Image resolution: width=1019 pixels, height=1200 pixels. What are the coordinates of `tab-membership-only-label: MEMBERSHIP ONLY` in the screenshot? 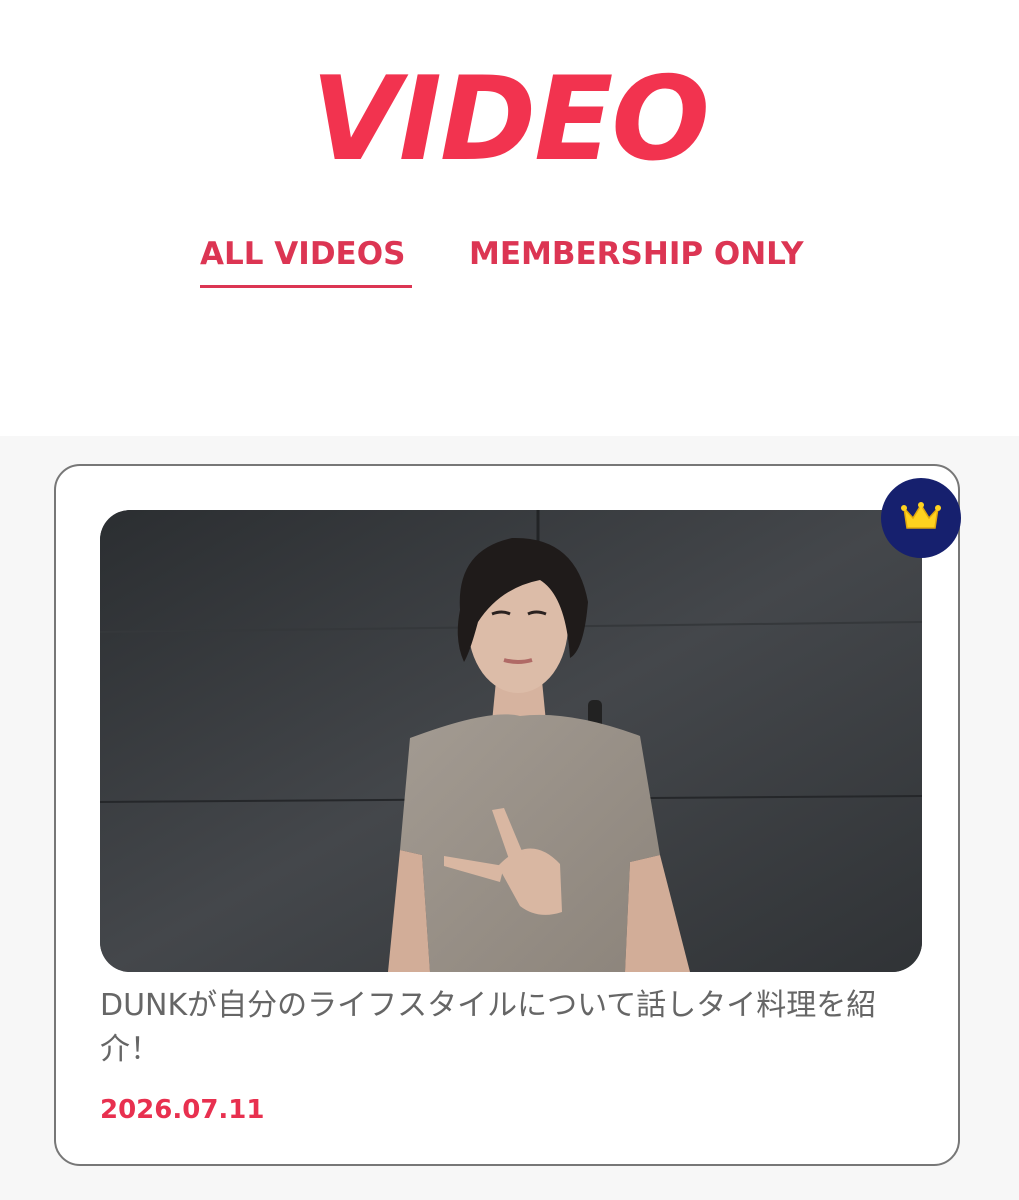 It's located at (636, 254).